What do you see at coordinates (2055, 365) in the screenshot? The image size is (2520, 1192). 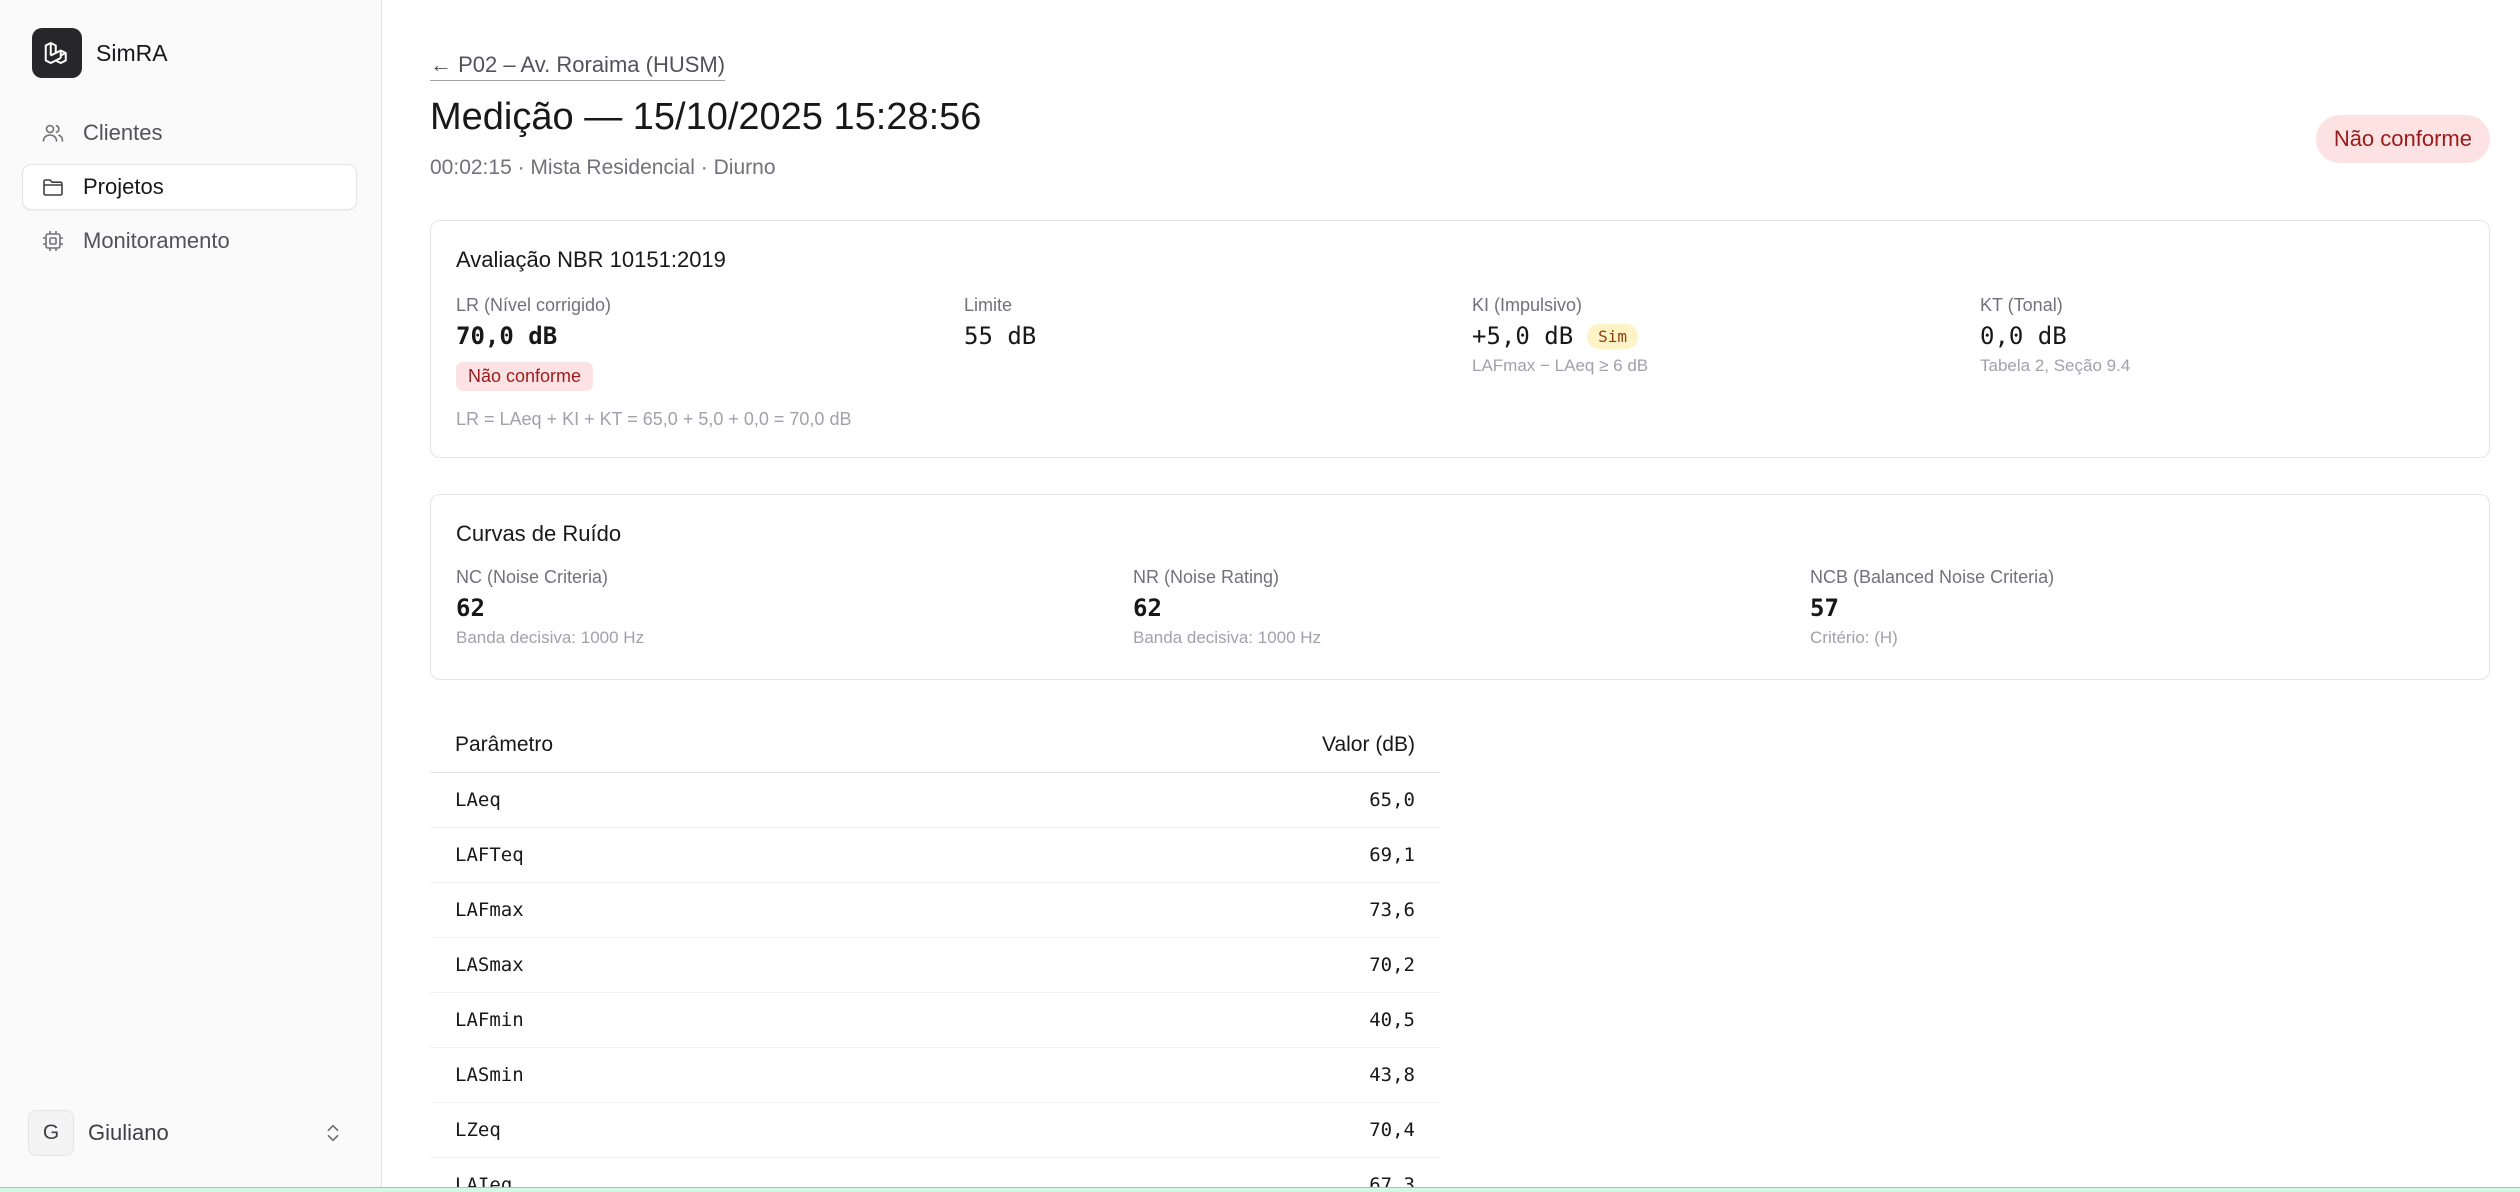 I see `metric-note: Tabela 2, Seção 9.4` at bounding box center [2055, 365].